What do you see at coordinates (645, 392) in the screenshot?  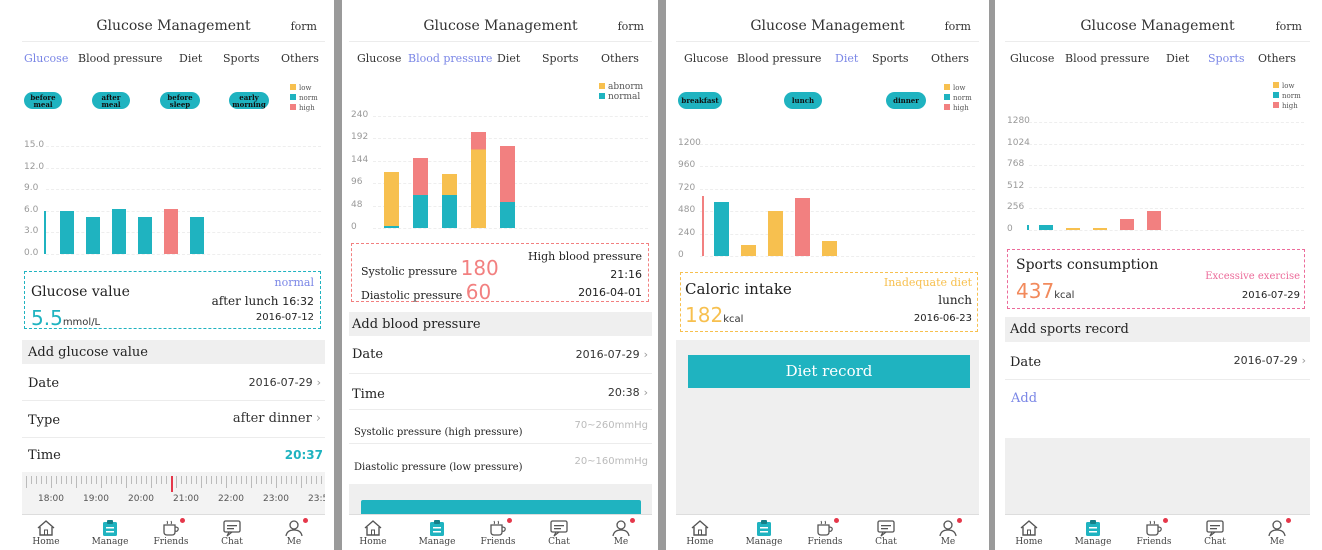 I see `chevron-right-icon: ›` at bounding box center [645, 392].